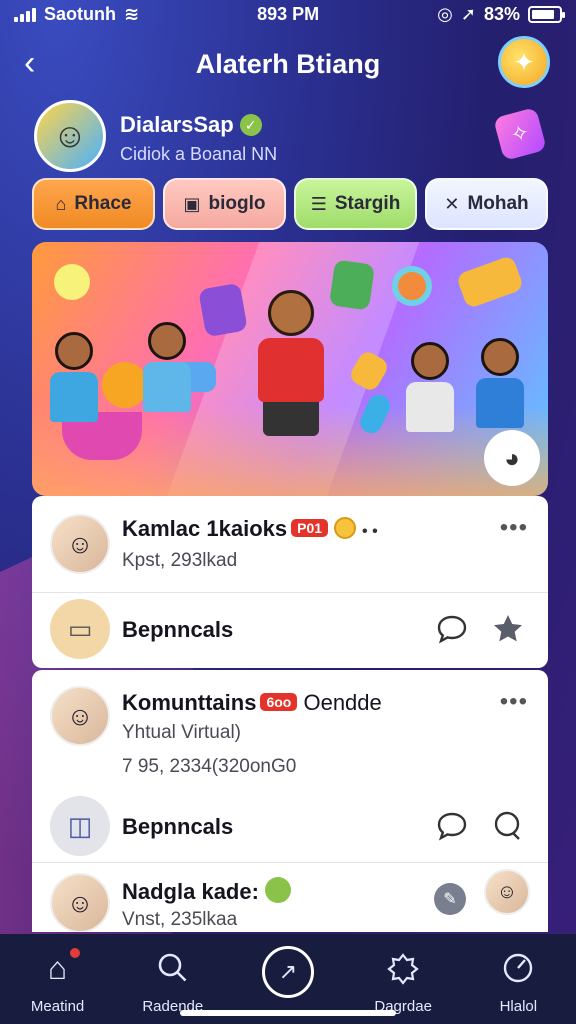  What do you see at coordinates (546, 14) in the screenshot?
I see `battery-icon` at bounding box center [546, 14].